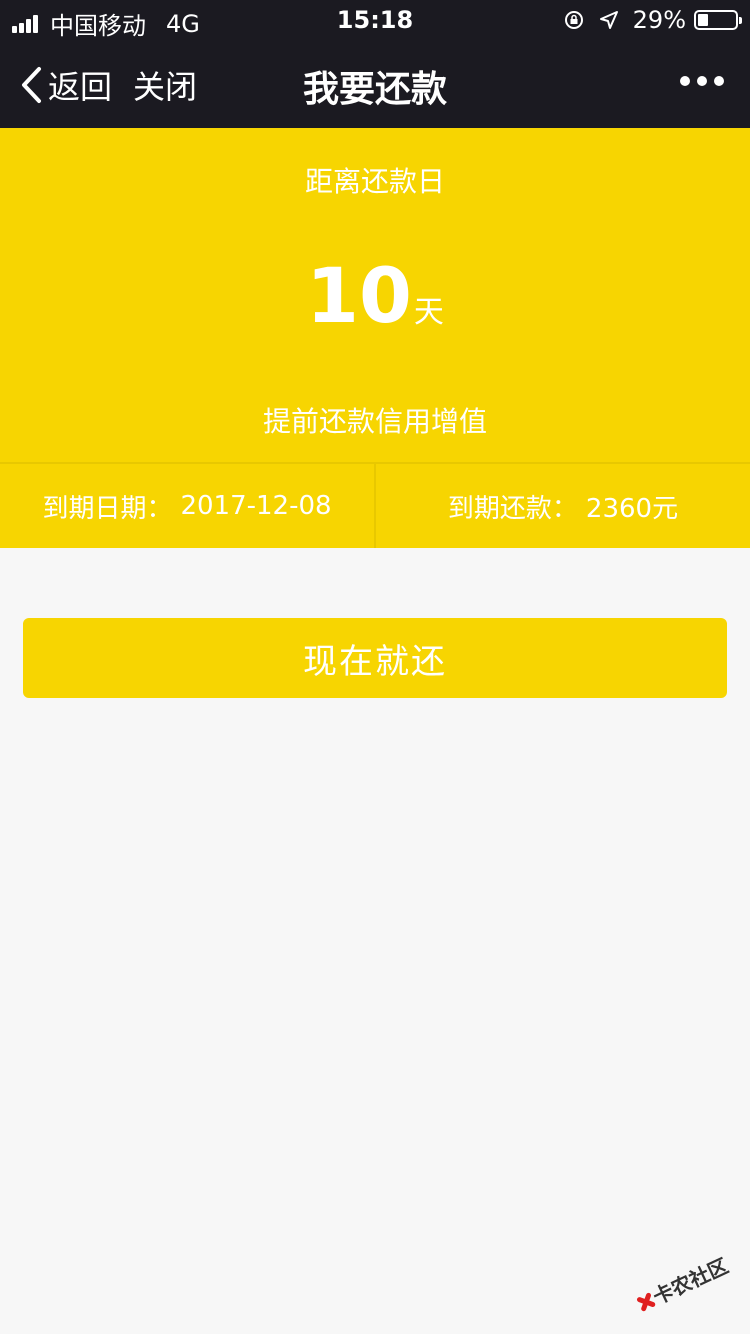 This screenshot has width=750, height=1334. I want to click on due-amount-value: 2360元, so click(632, 508).